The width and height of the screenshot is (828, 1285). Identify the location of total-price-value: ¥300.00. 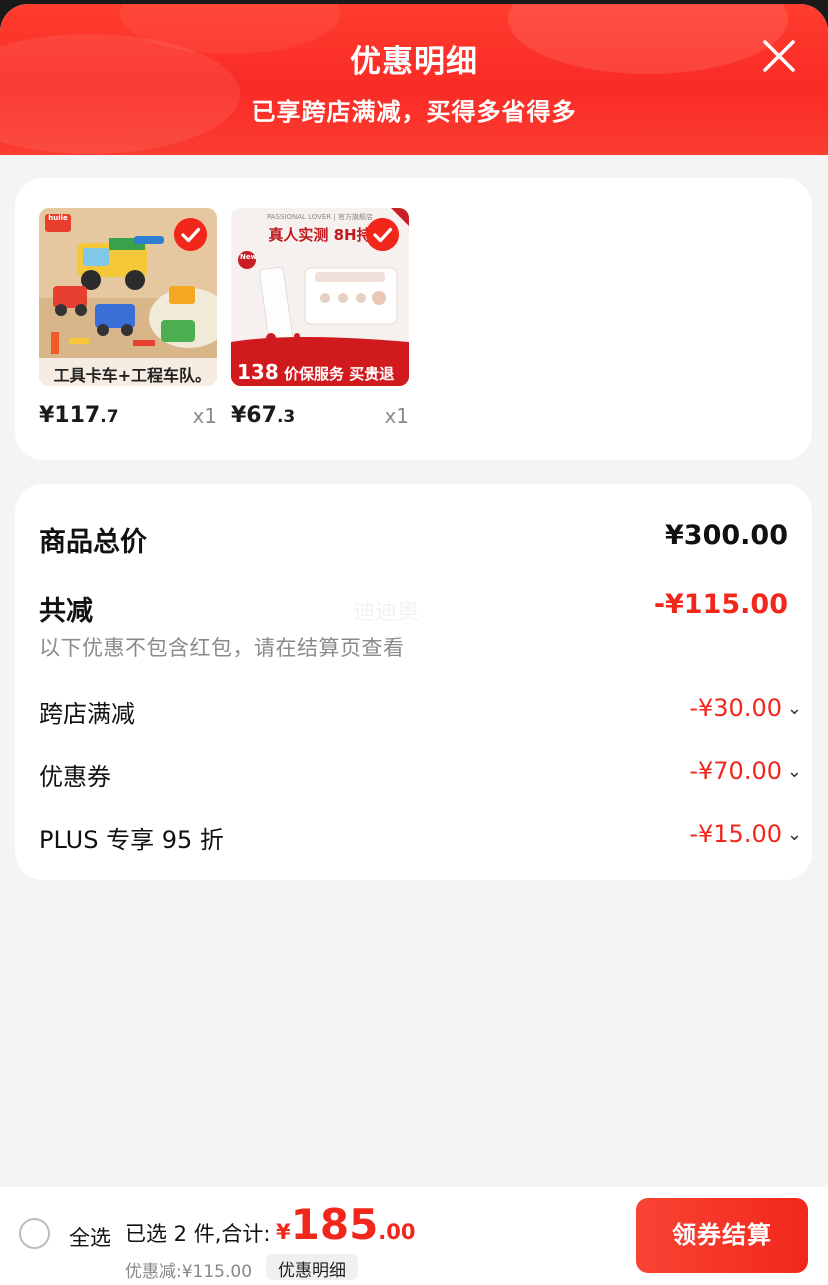
(726, 535).